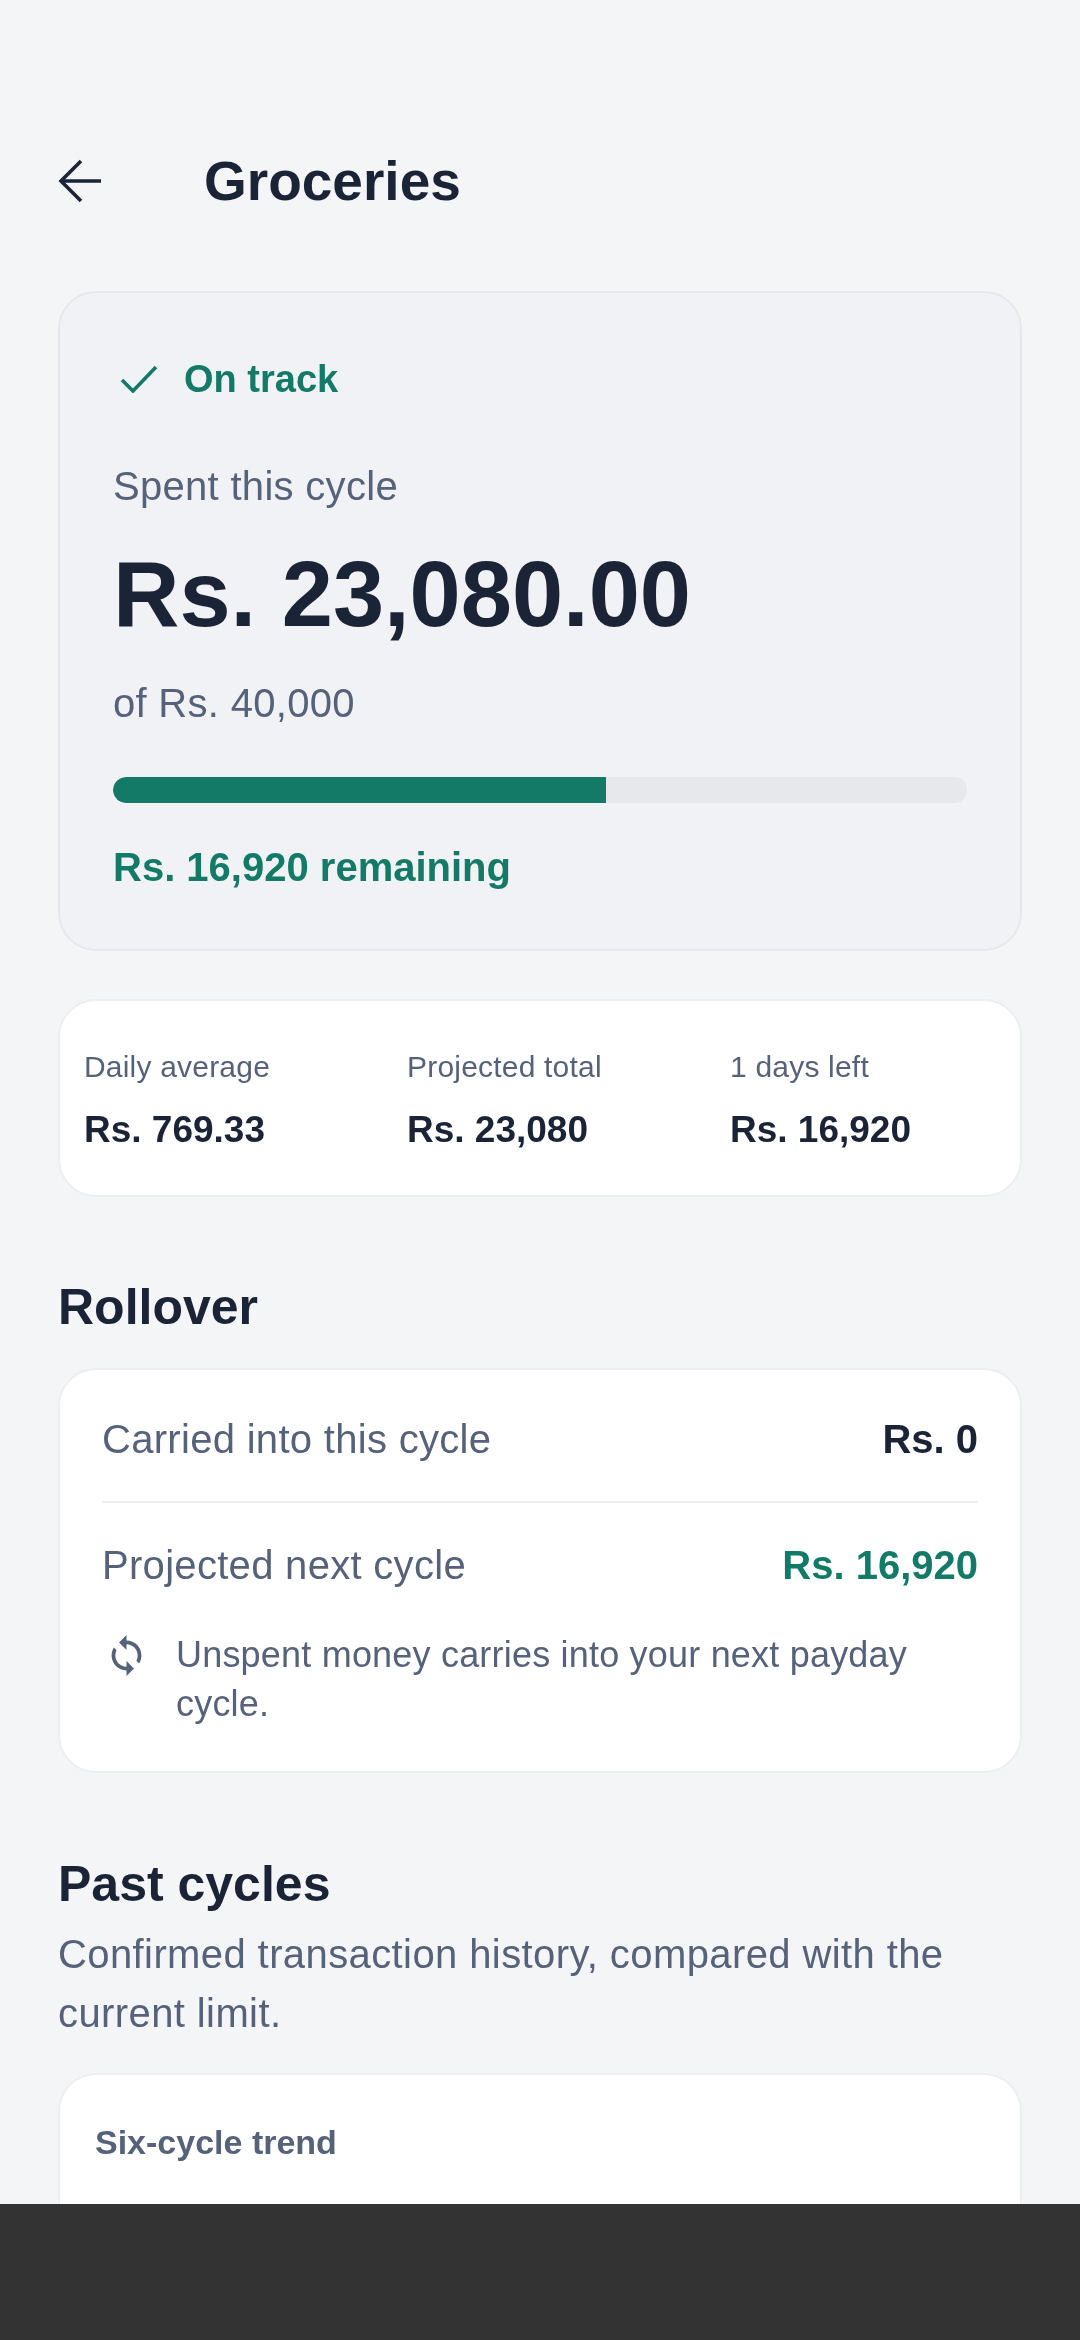 This screenshot has height=2340, width=1080. What do you see at coordinates (177, 1067) in the screenshot?
I see `stat-label: Daily average` at bounding box center [177, 1067].